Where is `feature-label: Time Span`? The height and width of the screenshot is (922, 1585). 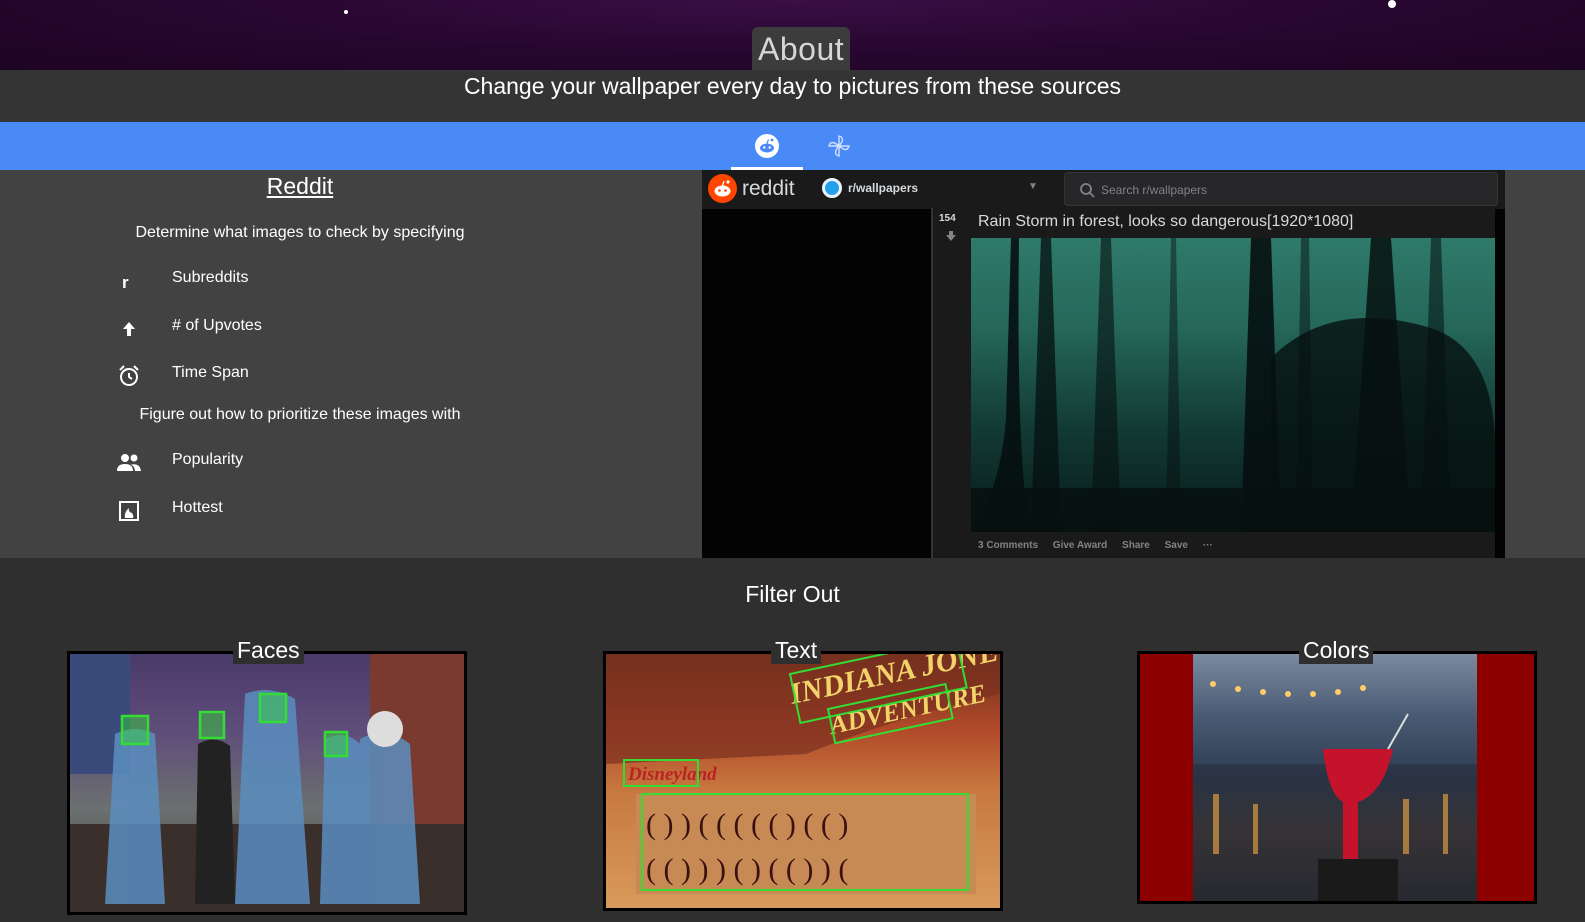 feature-label: Time Span is located at coordinates (210, 372).